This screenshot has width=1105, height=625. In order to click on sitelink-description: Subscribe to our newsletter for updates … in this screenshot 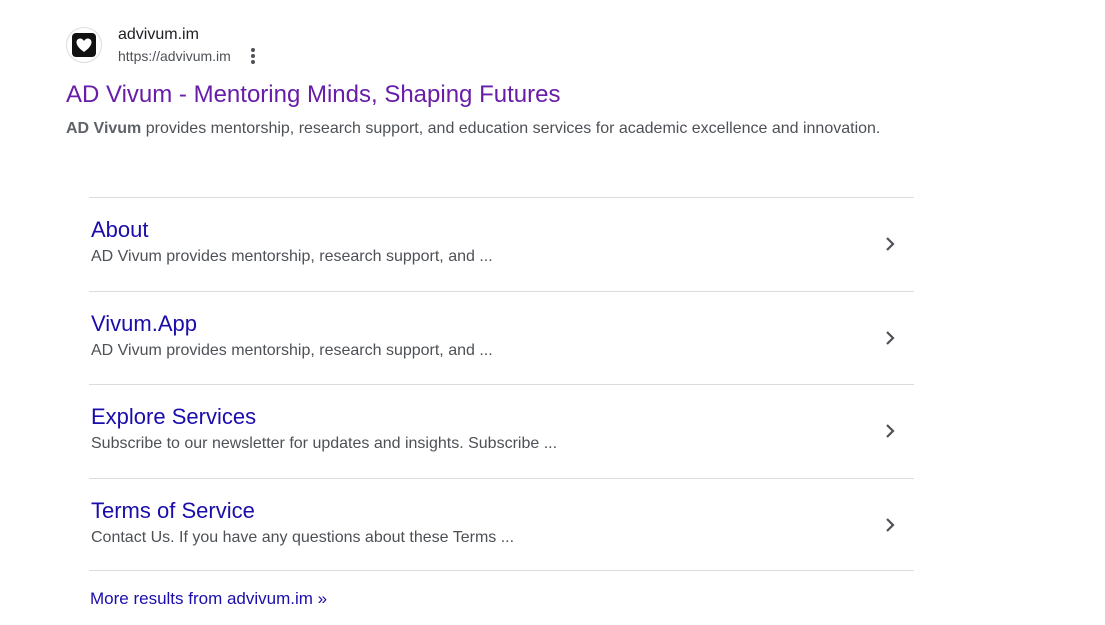, I will do `click(324, 443)`.